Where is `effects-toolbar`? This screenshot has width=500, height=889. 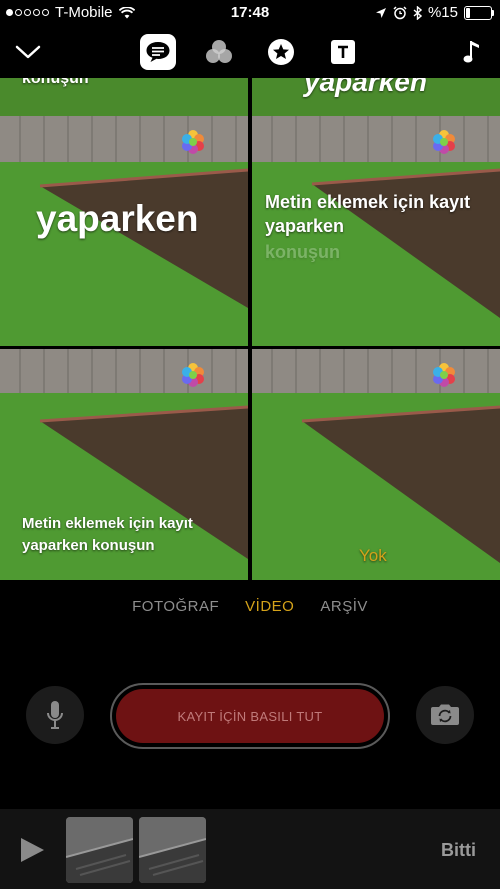 effects-toolbar is located at coordinates (250, 53).